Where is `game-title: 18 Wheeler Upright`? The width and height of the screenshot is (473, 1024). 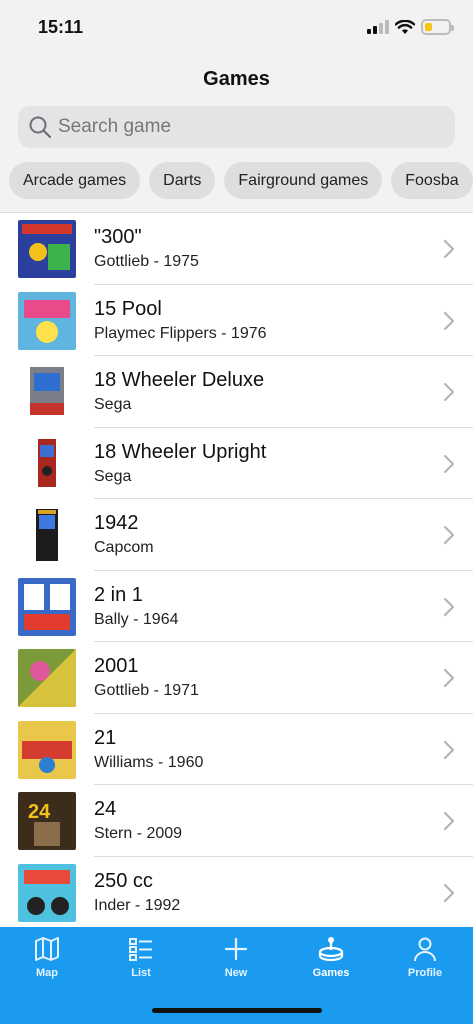 game-title: 18 Wheeler Upright is located at coordinates (180, 451).